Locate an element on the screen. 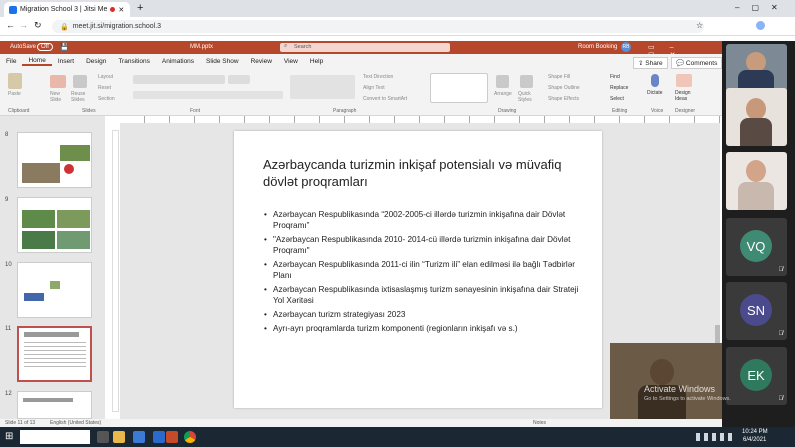 Image resolution: width=795 pixels, height=447 pixels. close-tab-icon: ✕ is located at coordinates (121, 10).